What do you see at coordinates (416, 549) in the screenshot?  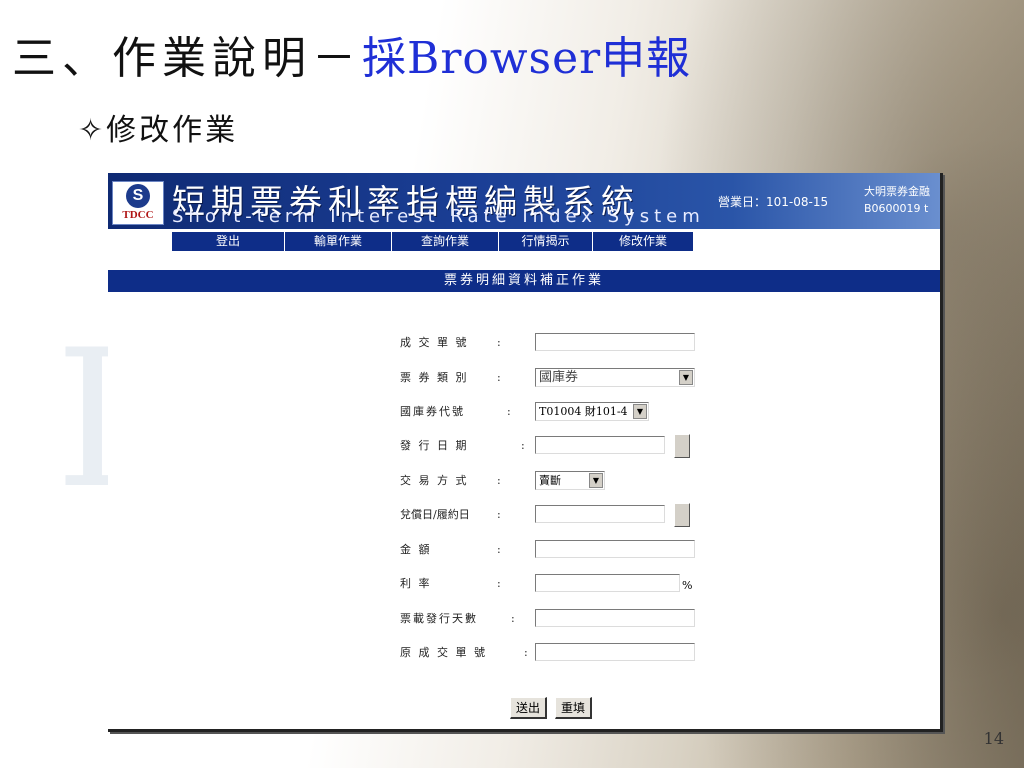 I see `field-label: 金 額` at bounding box center [416, 549].